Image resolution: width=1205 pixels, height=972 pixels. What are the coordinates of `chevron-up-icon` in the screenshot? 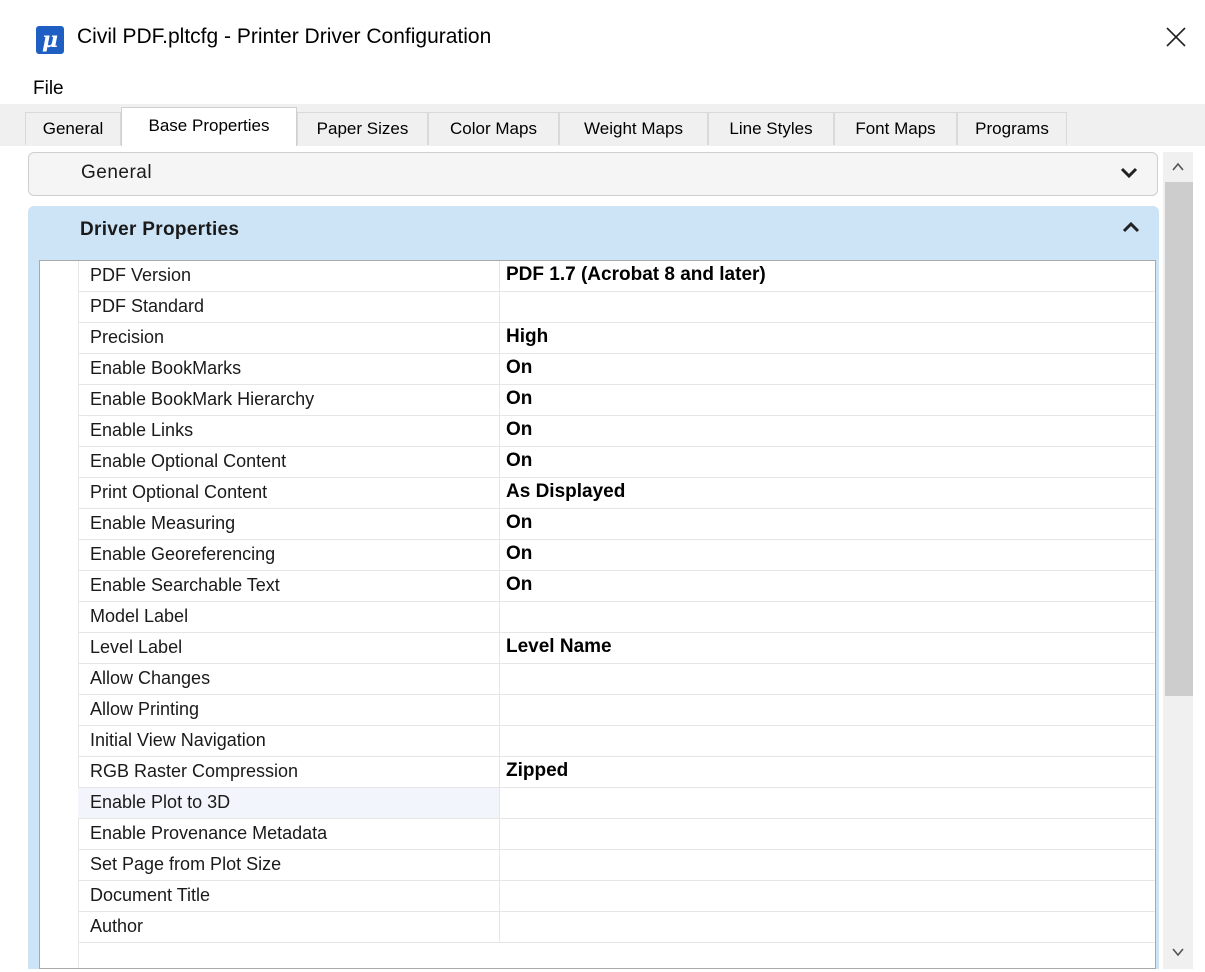 It's located at (1131, 227).